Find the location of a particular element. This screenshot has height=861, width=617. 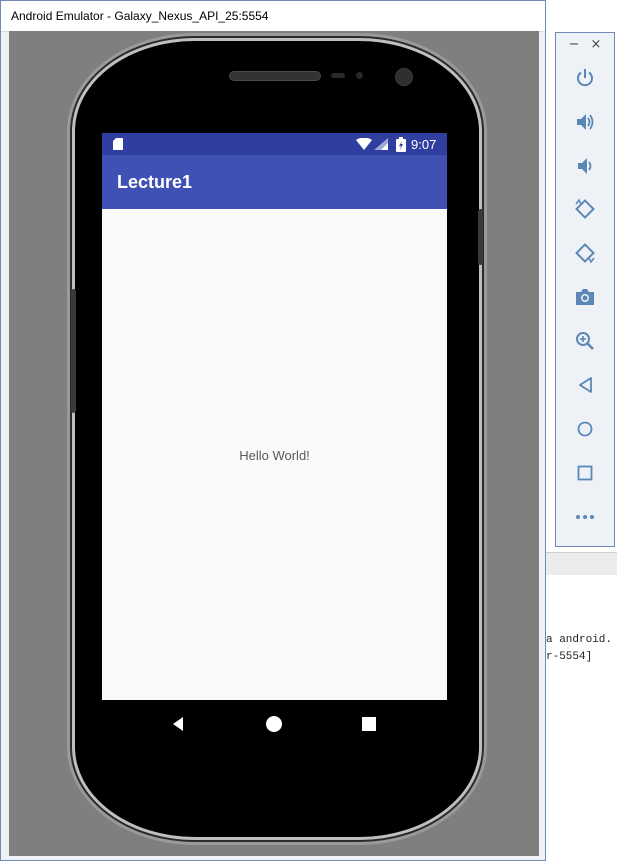

battery-charging-icon is located at coordinates (401, 144).